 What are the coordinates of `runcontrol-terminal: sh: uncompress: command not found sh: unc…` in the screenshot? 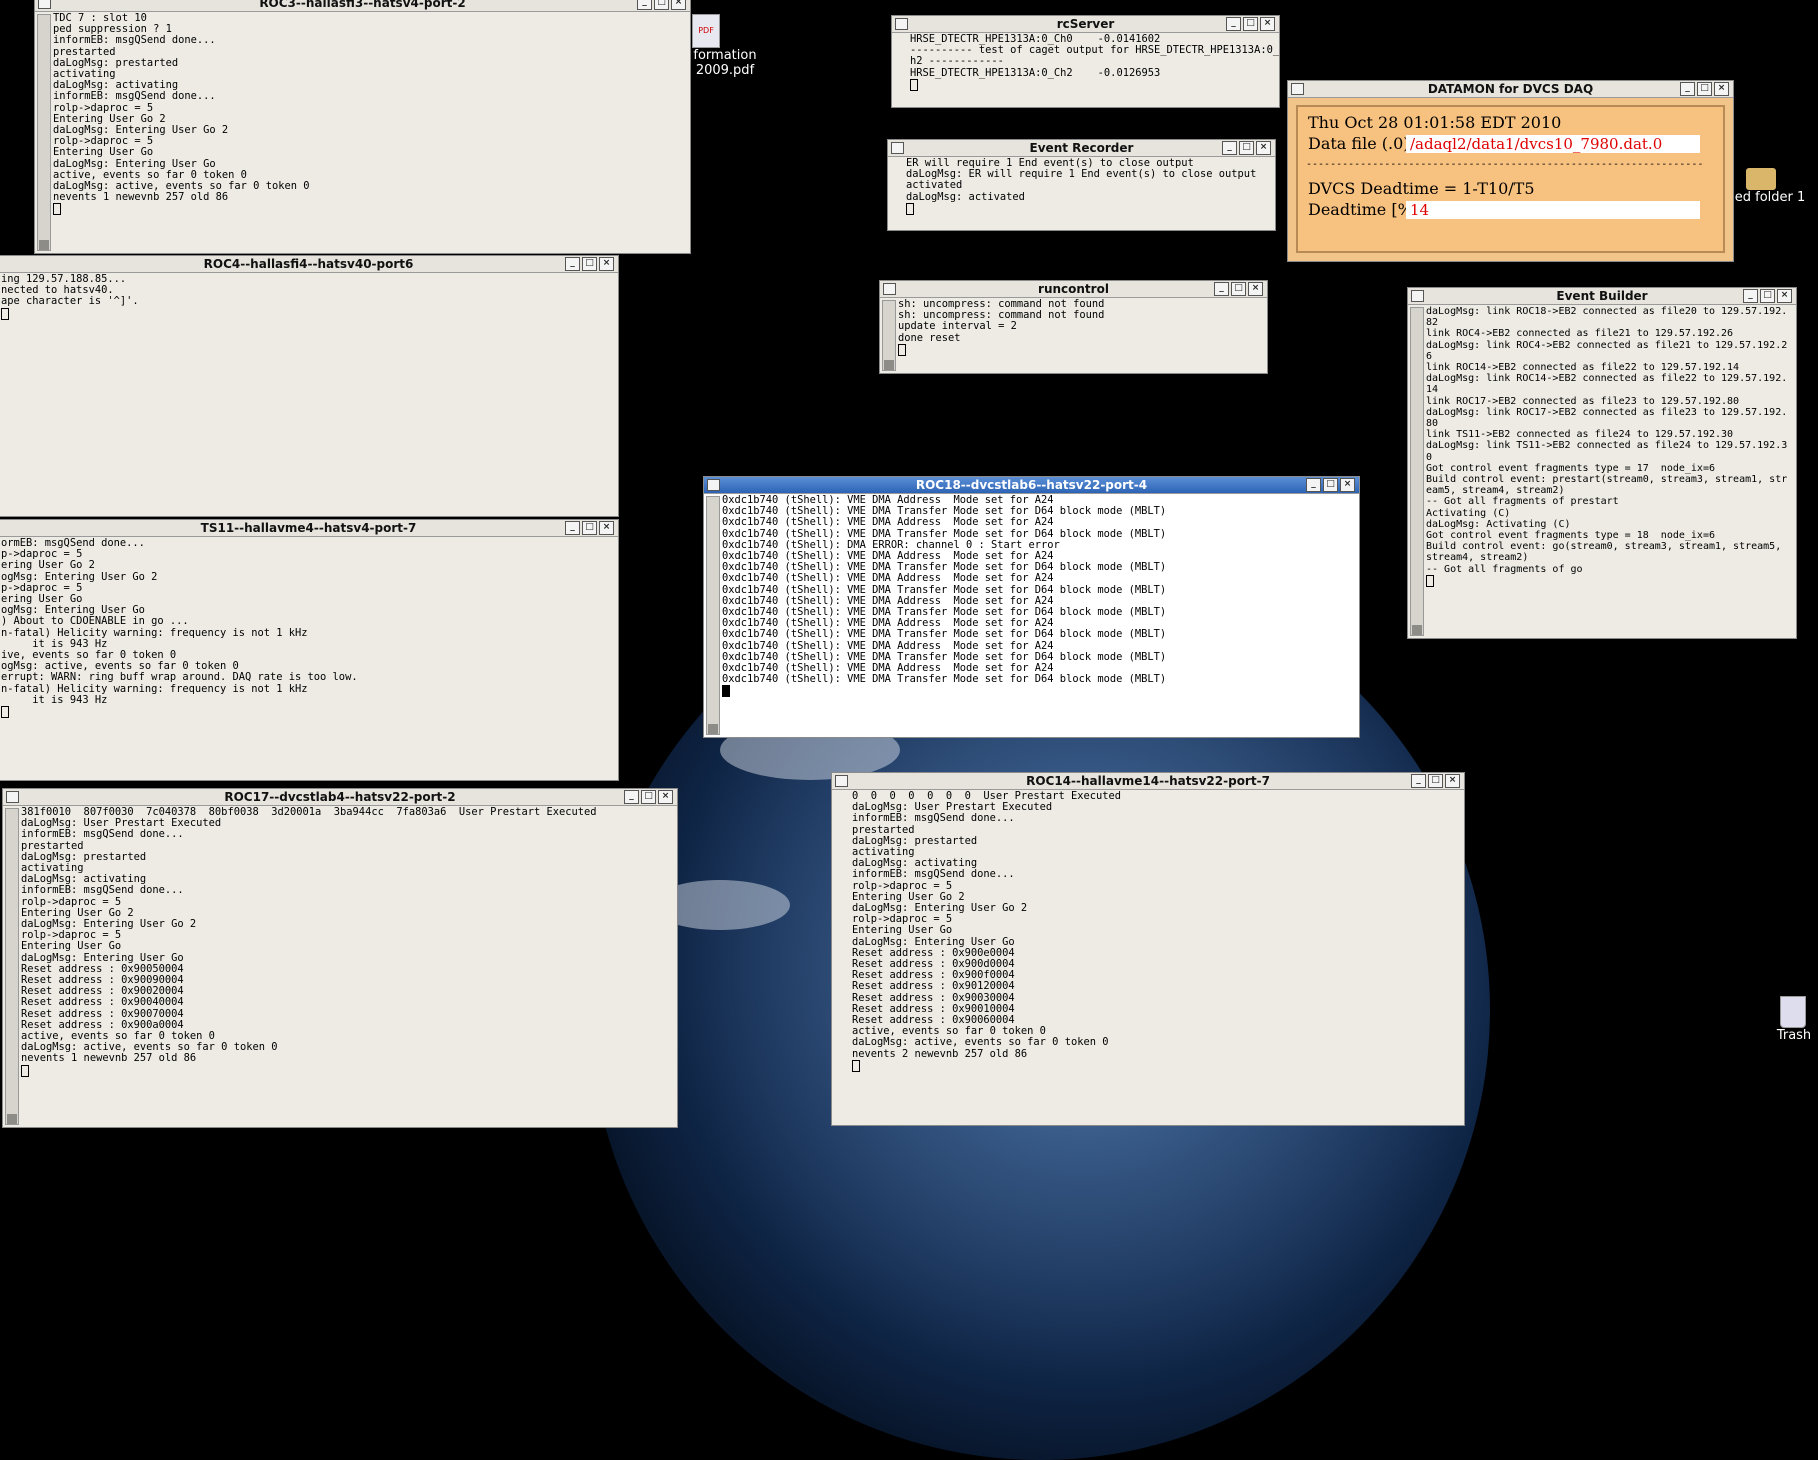 It's located at (1073, 335).